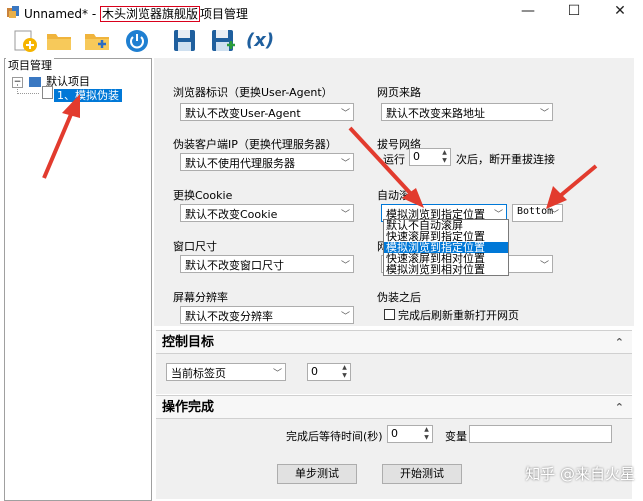 The height and width of the screenshot is (501, 643). I want to click on annotation-arrowhead-mid, so click(413, 198).